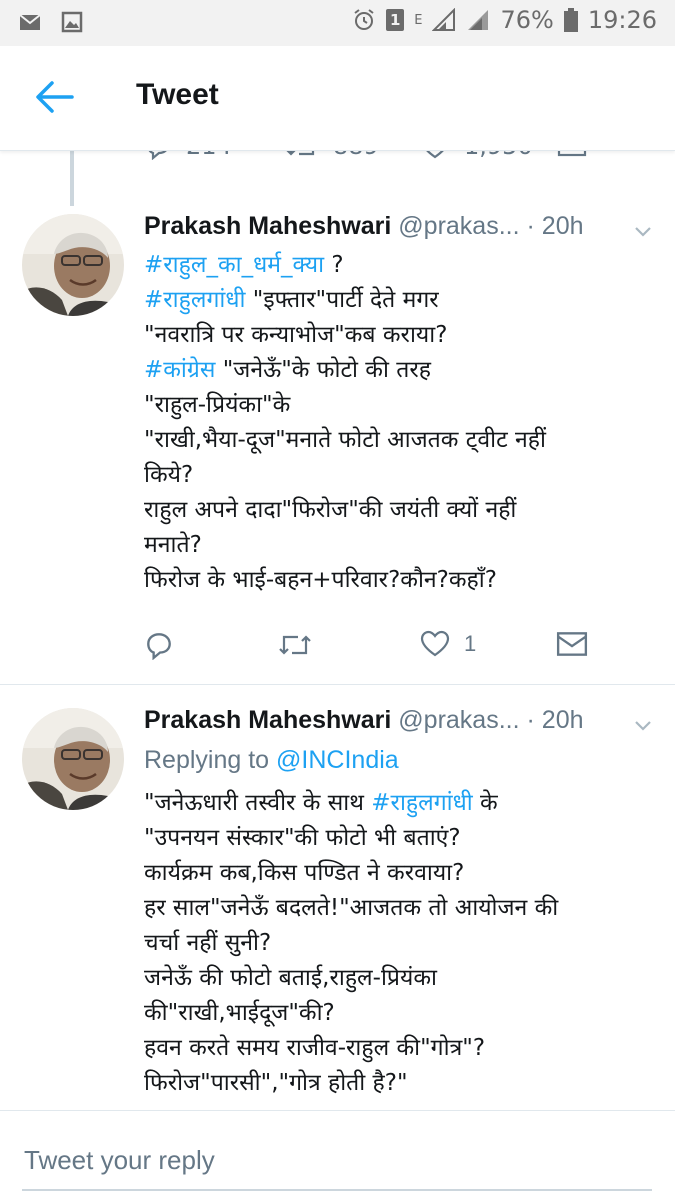 The width and height of the screenshot is (675, 1201). I want to click on tweet-text-line: कार्यक्रम कब,किस पण्डित ने करवाया?, so click(399, 873).